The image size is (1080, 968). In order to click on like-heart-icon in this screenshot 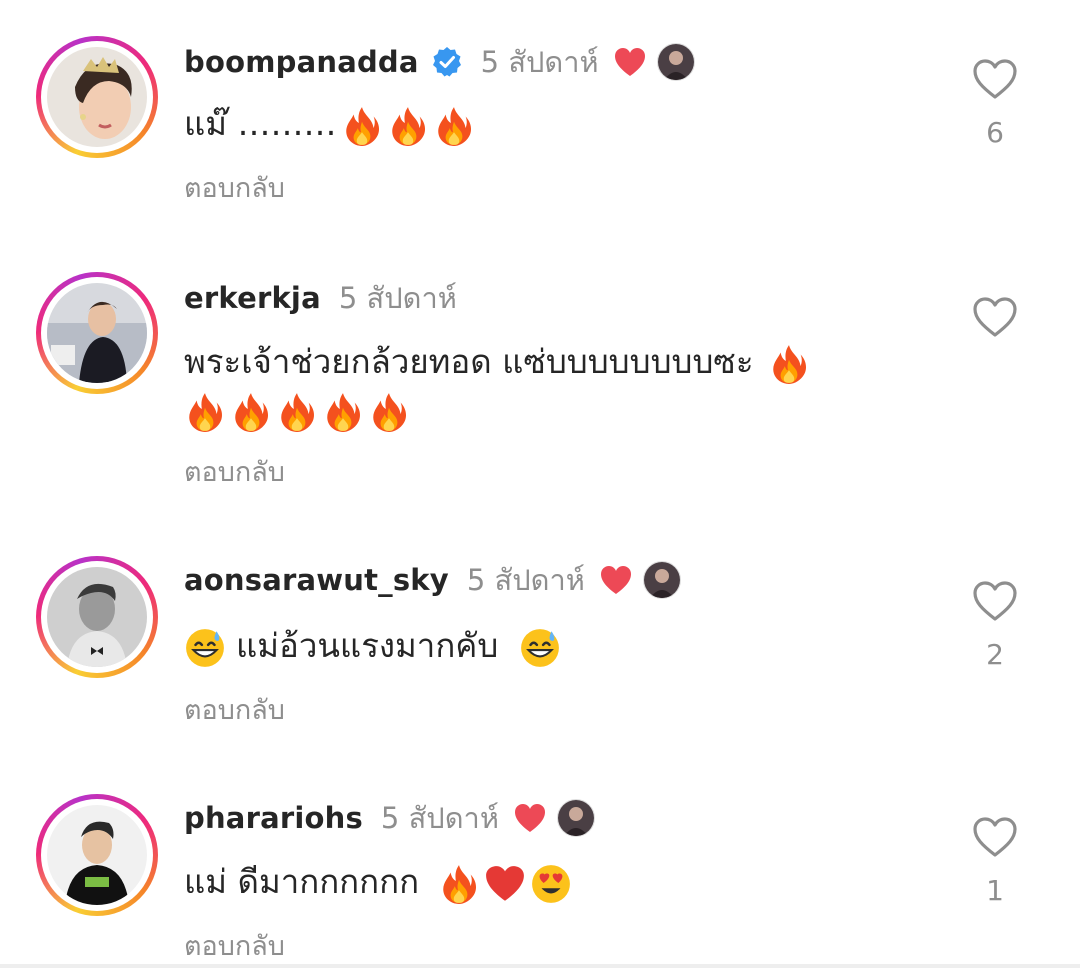, I will do `click(995, 837)`.